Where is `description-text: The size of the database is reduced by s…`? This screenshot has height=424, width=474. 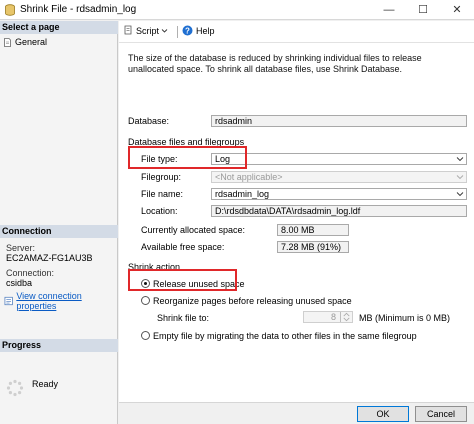 description-text: The size of the database is reduced by s… is located at coordinates (275, 63).